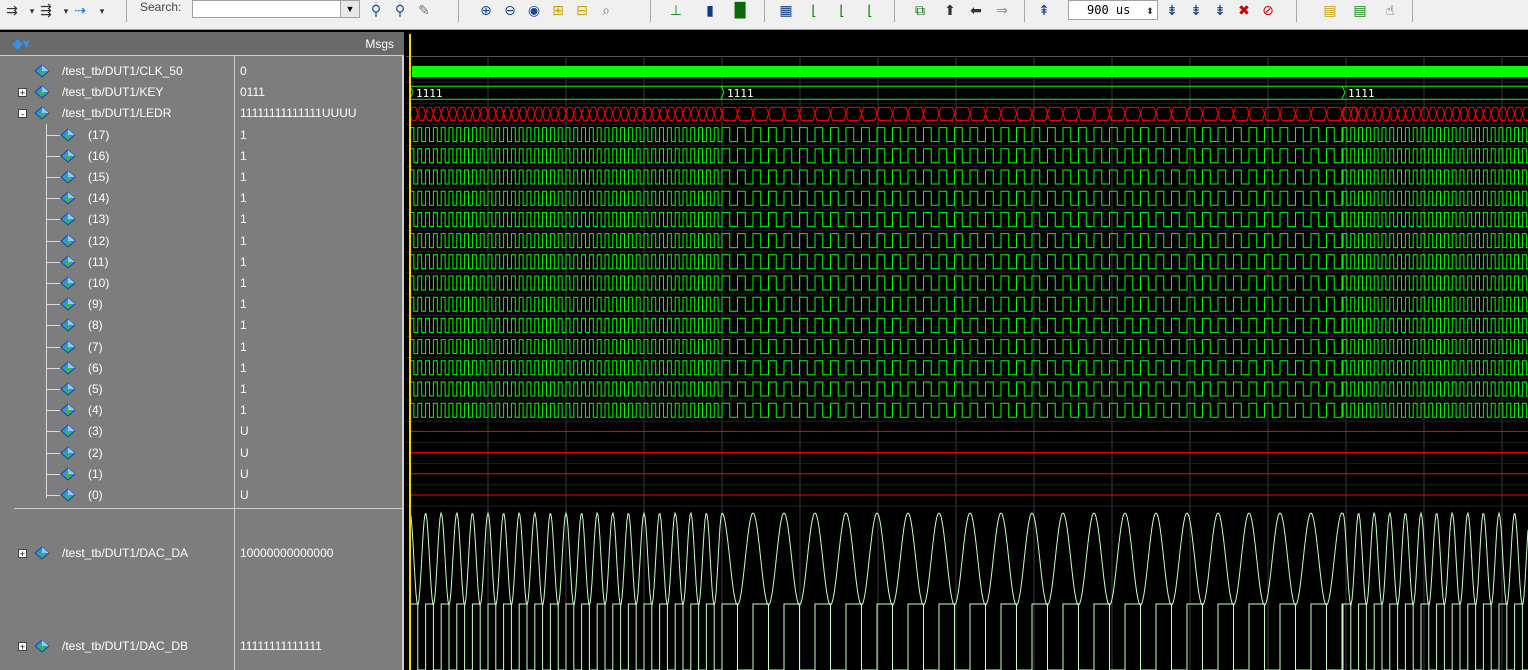 This screenshot has width=1528, height=670. What do you see at coordinates (202, 92) in the screenshot?
I see `signal-row-key: + /test_tb/DUT1/KEY 0111` at bounding box center [202, 92].